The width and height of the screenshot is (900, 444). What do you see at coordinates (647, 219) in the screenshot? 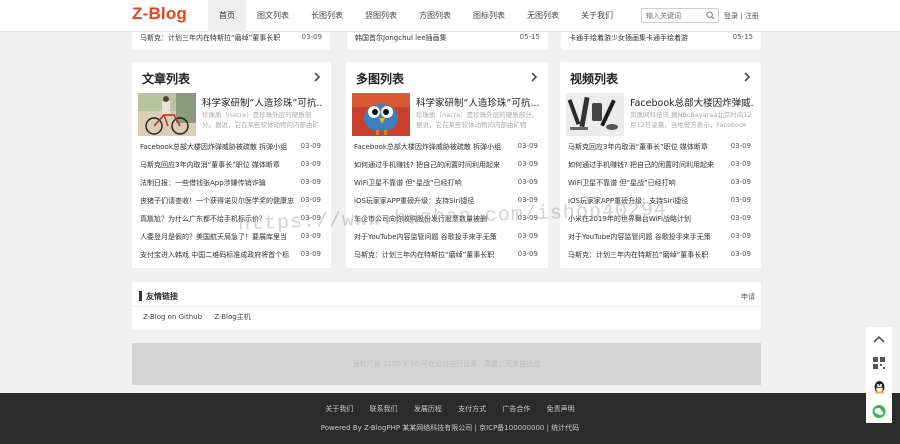
I see `list-item-title: 小米在2019年的世界舞台WiFi战略计划` at bounding box center [647, 219].